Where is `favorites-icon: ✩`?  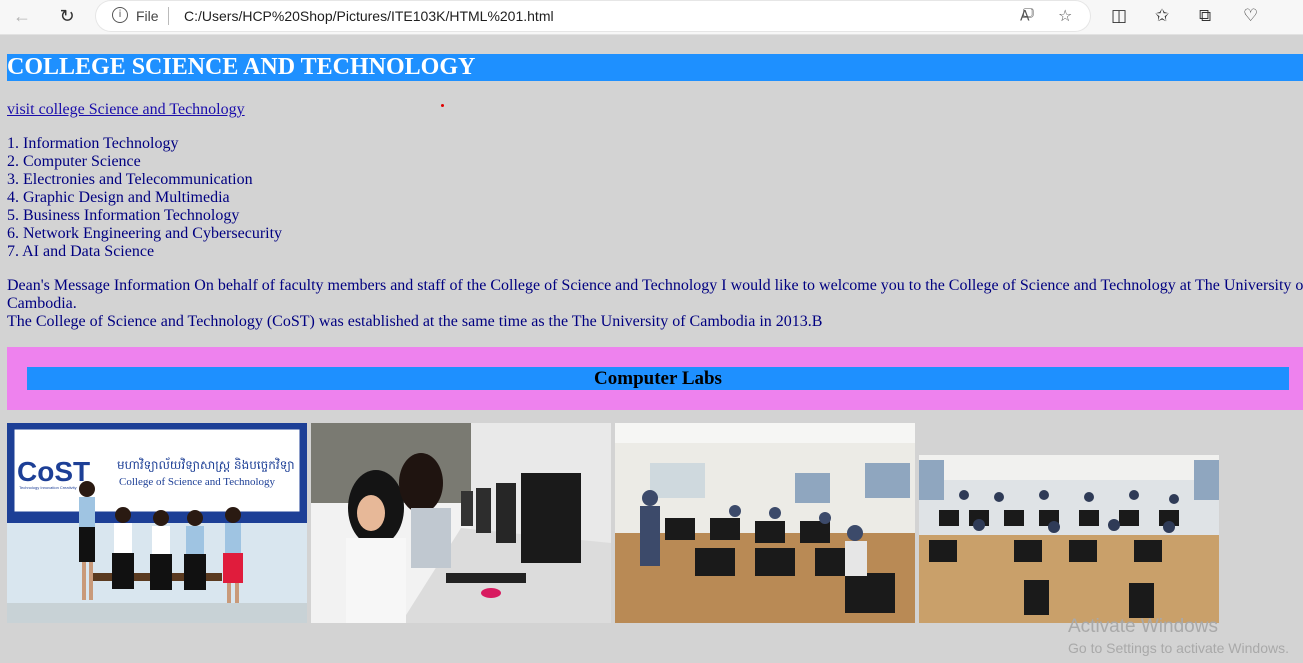 favorites-icon: ✩ is located at coordinates (1162, 16).